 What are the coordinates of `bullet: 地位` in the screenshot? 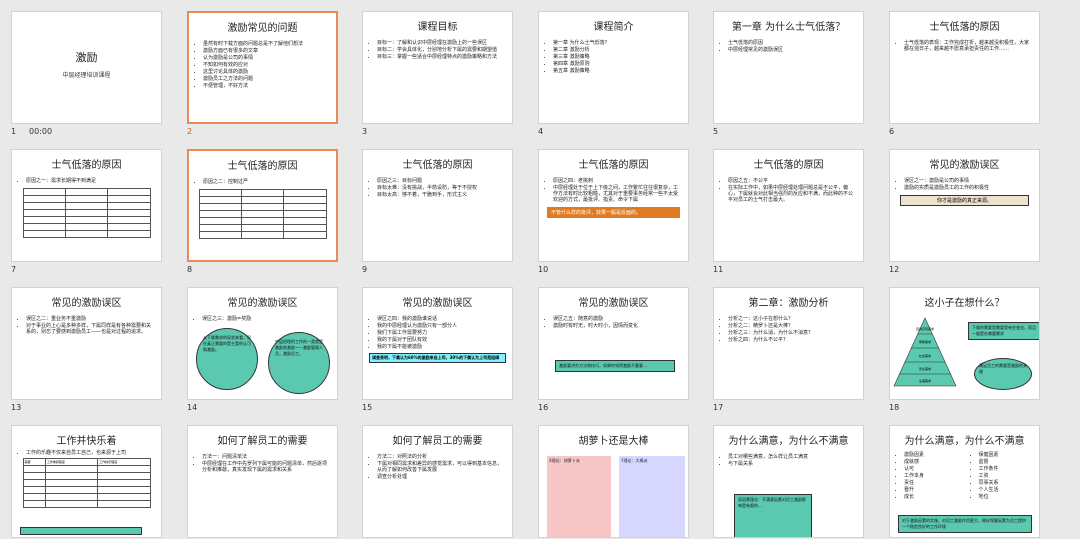 It's located at (1006, 497).